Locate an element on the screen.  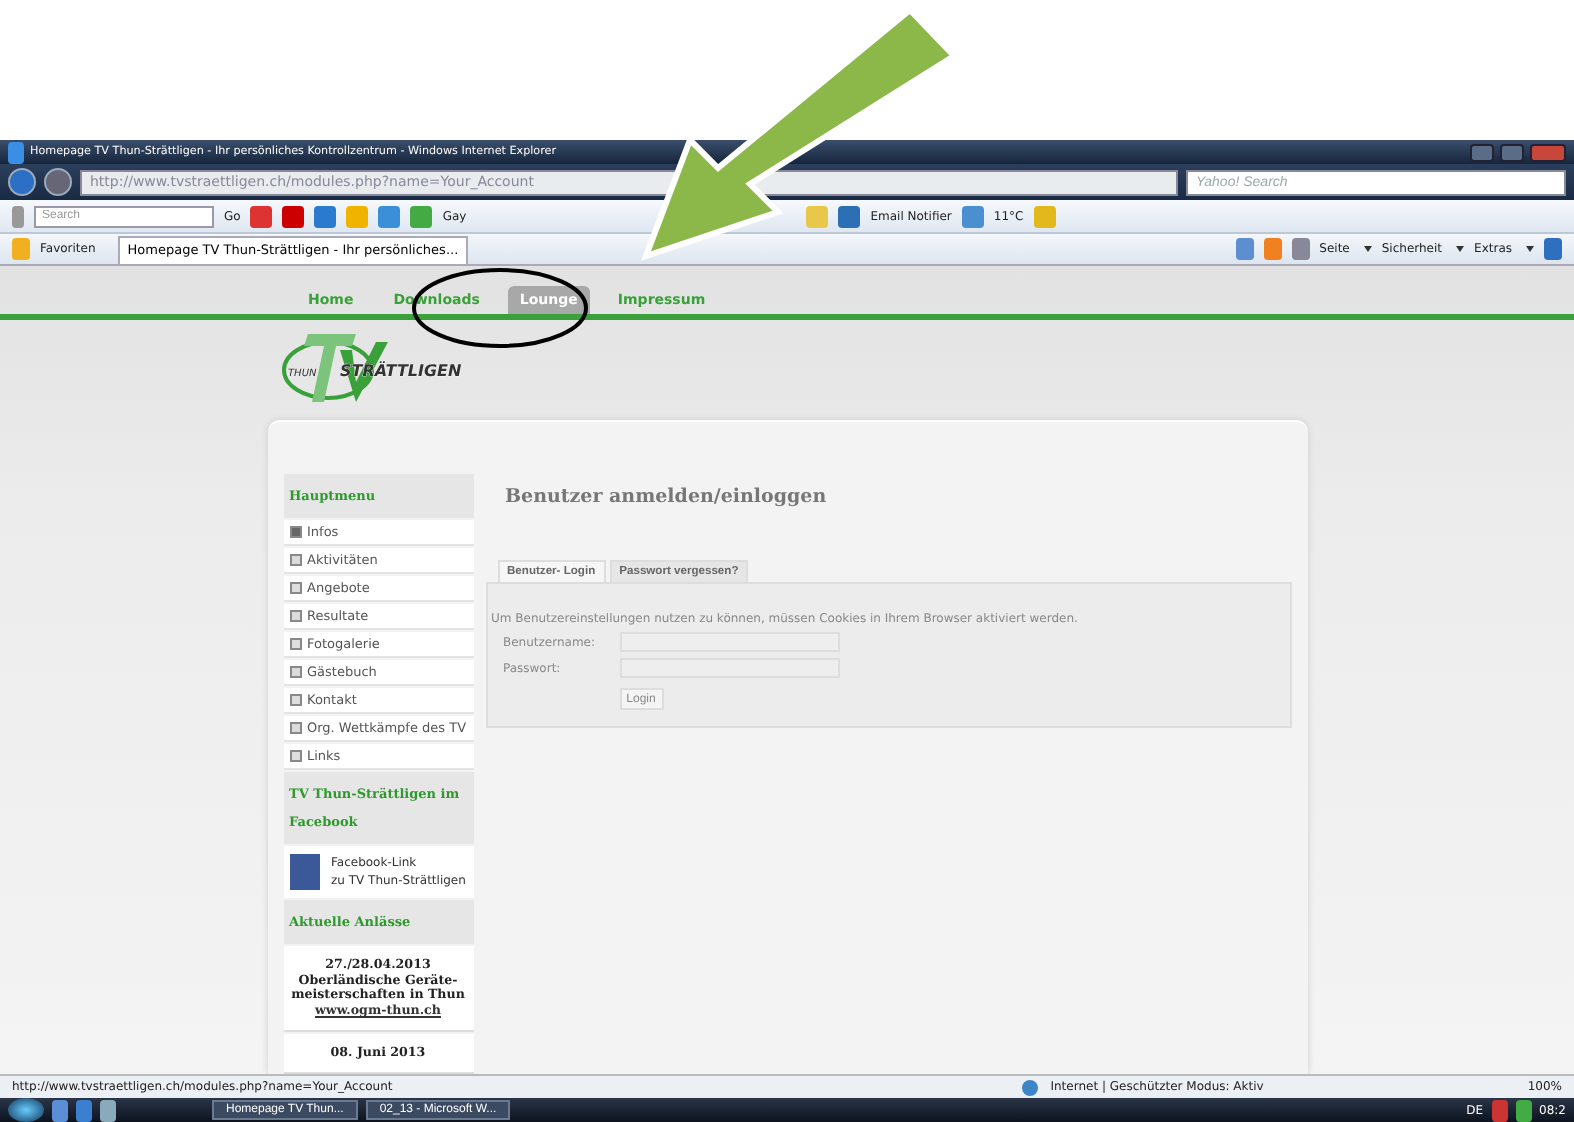
back-button is located at coordinates (22, 182).